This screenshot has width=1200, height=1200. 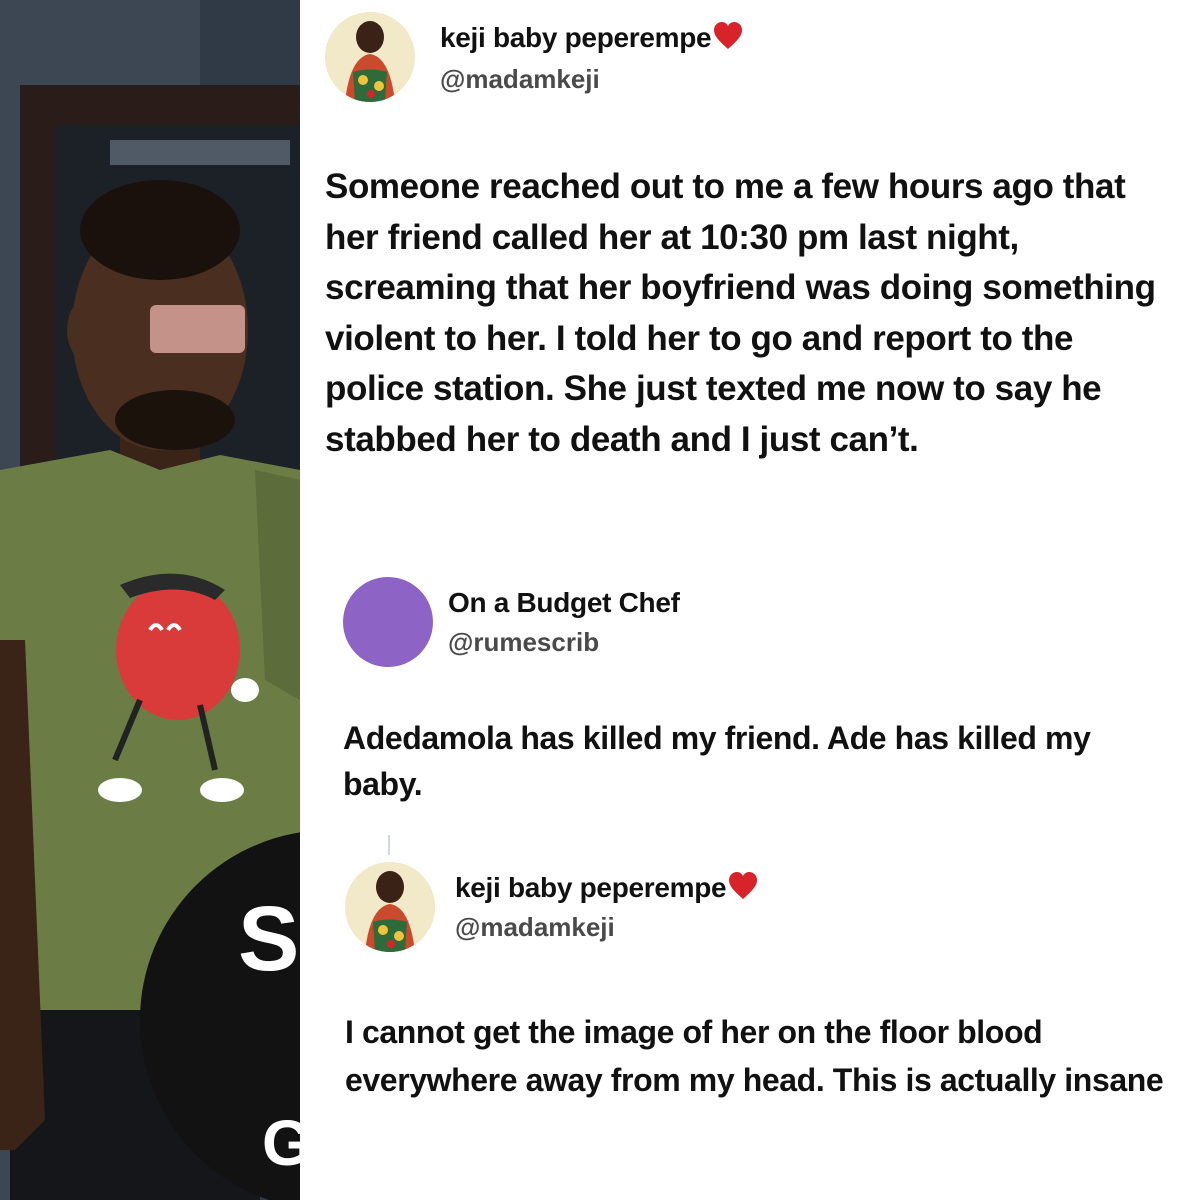 I want to click on purple-circle-avatar, so click(x=388, y=622).